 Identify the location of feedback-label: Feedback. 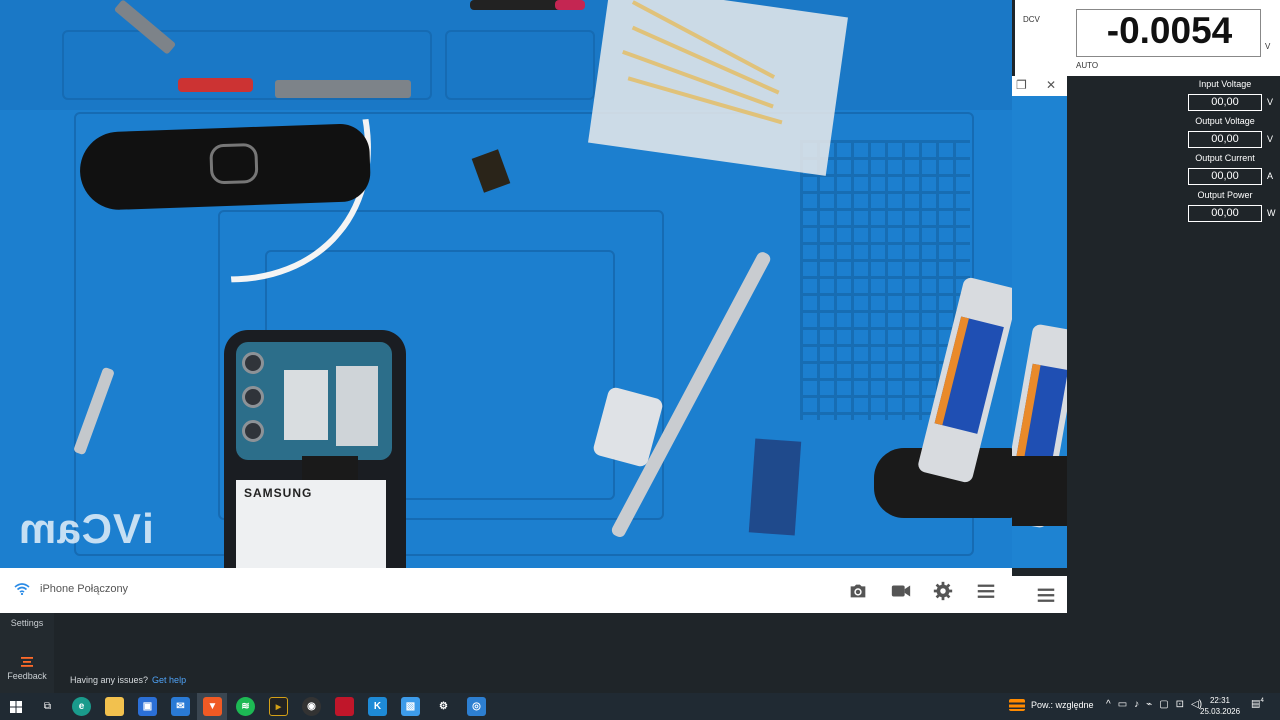
(27, 676).